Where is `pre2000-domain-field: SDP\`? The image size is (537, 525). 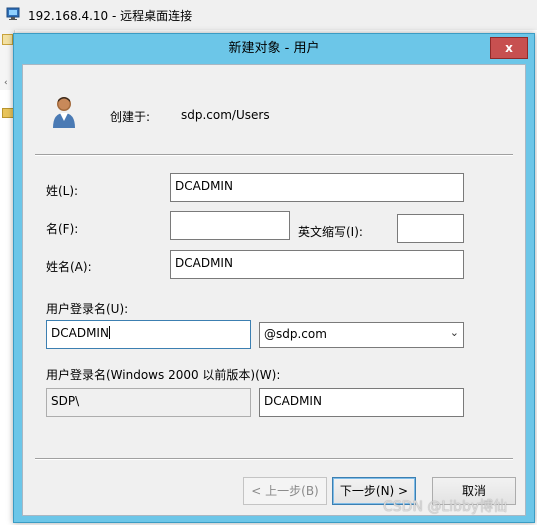
pre2000-domain-field: SDP\ is located at coordinates (148, 402).